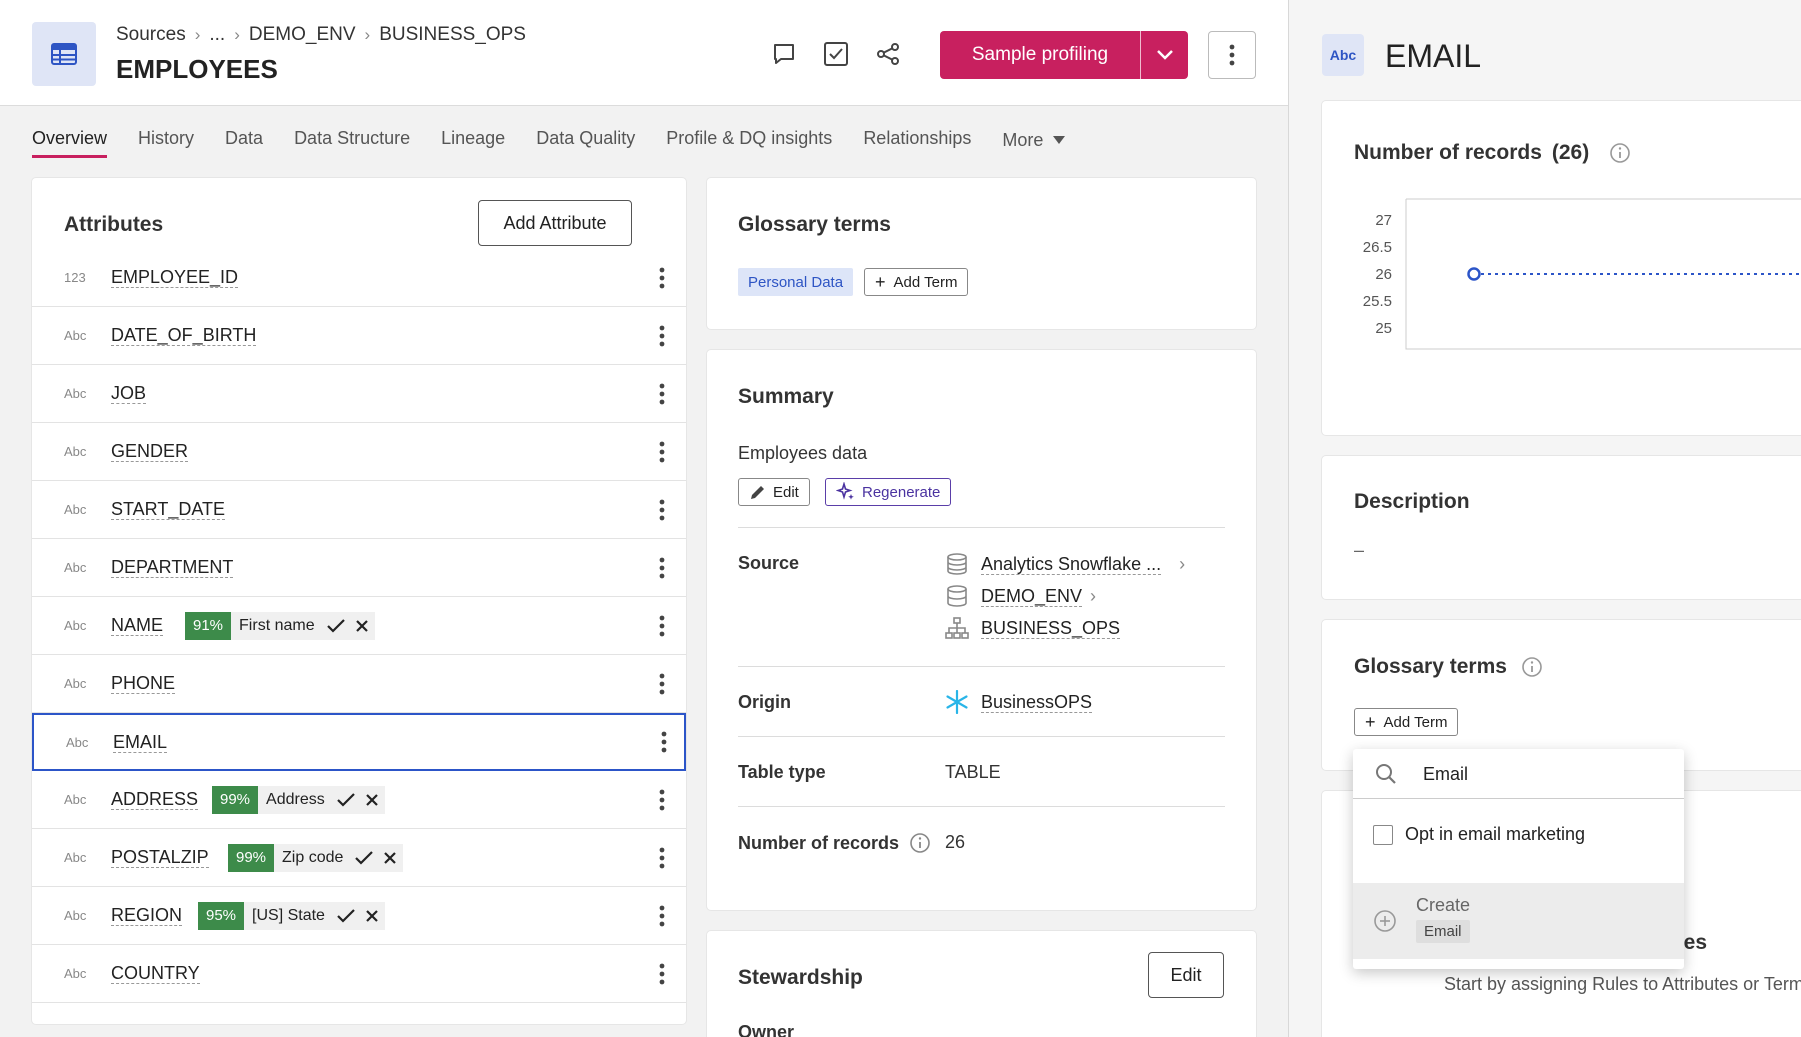 This screenshot has height=1037, width=1801. I want to click on caret-down-icon, so click(1059, 140).